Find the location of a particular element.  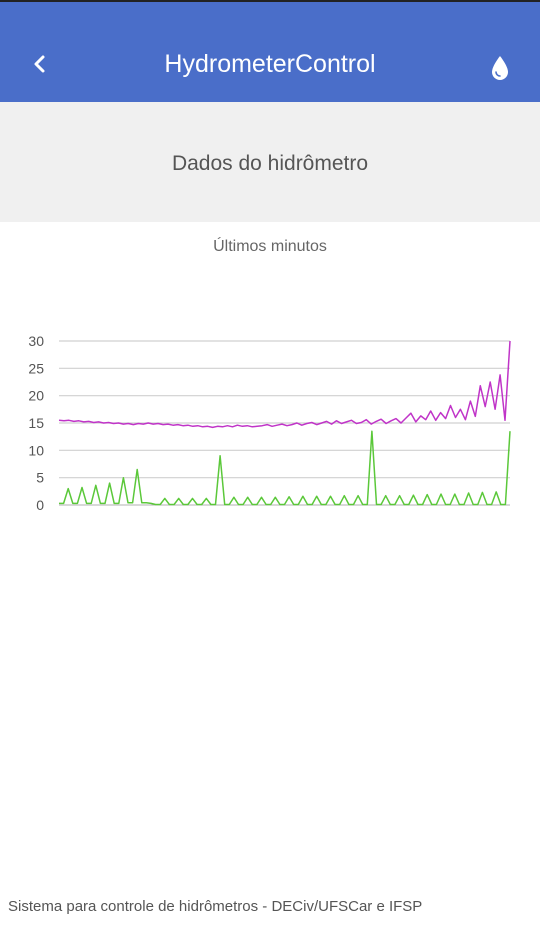

y-tick-label: 10 is located at coordinates (36, 450).